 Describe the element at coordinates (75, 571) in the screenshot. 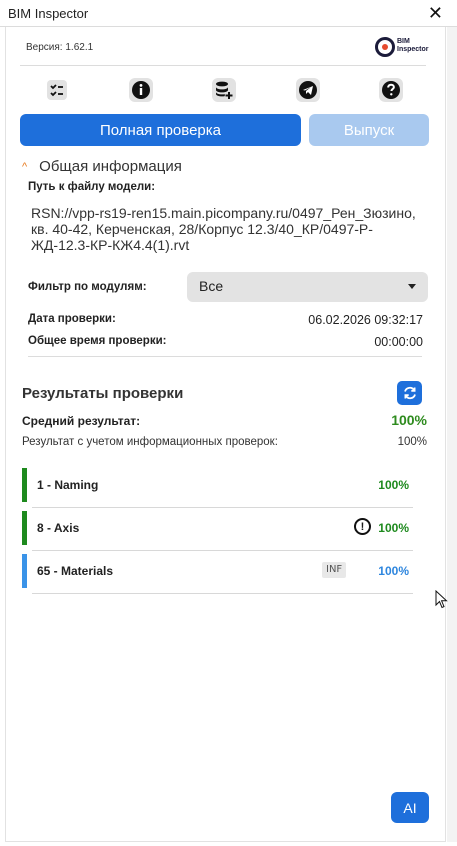

I see `module-name: 65 - Materials` at that location.